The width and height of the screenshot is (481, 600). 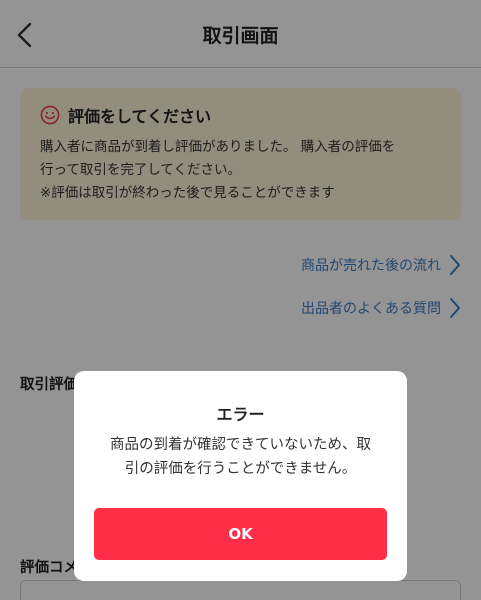 What do you see at coordinates (240, 414) in the screenshot?
I see `dialog-title: エラー` at bounding box center [240, 414].